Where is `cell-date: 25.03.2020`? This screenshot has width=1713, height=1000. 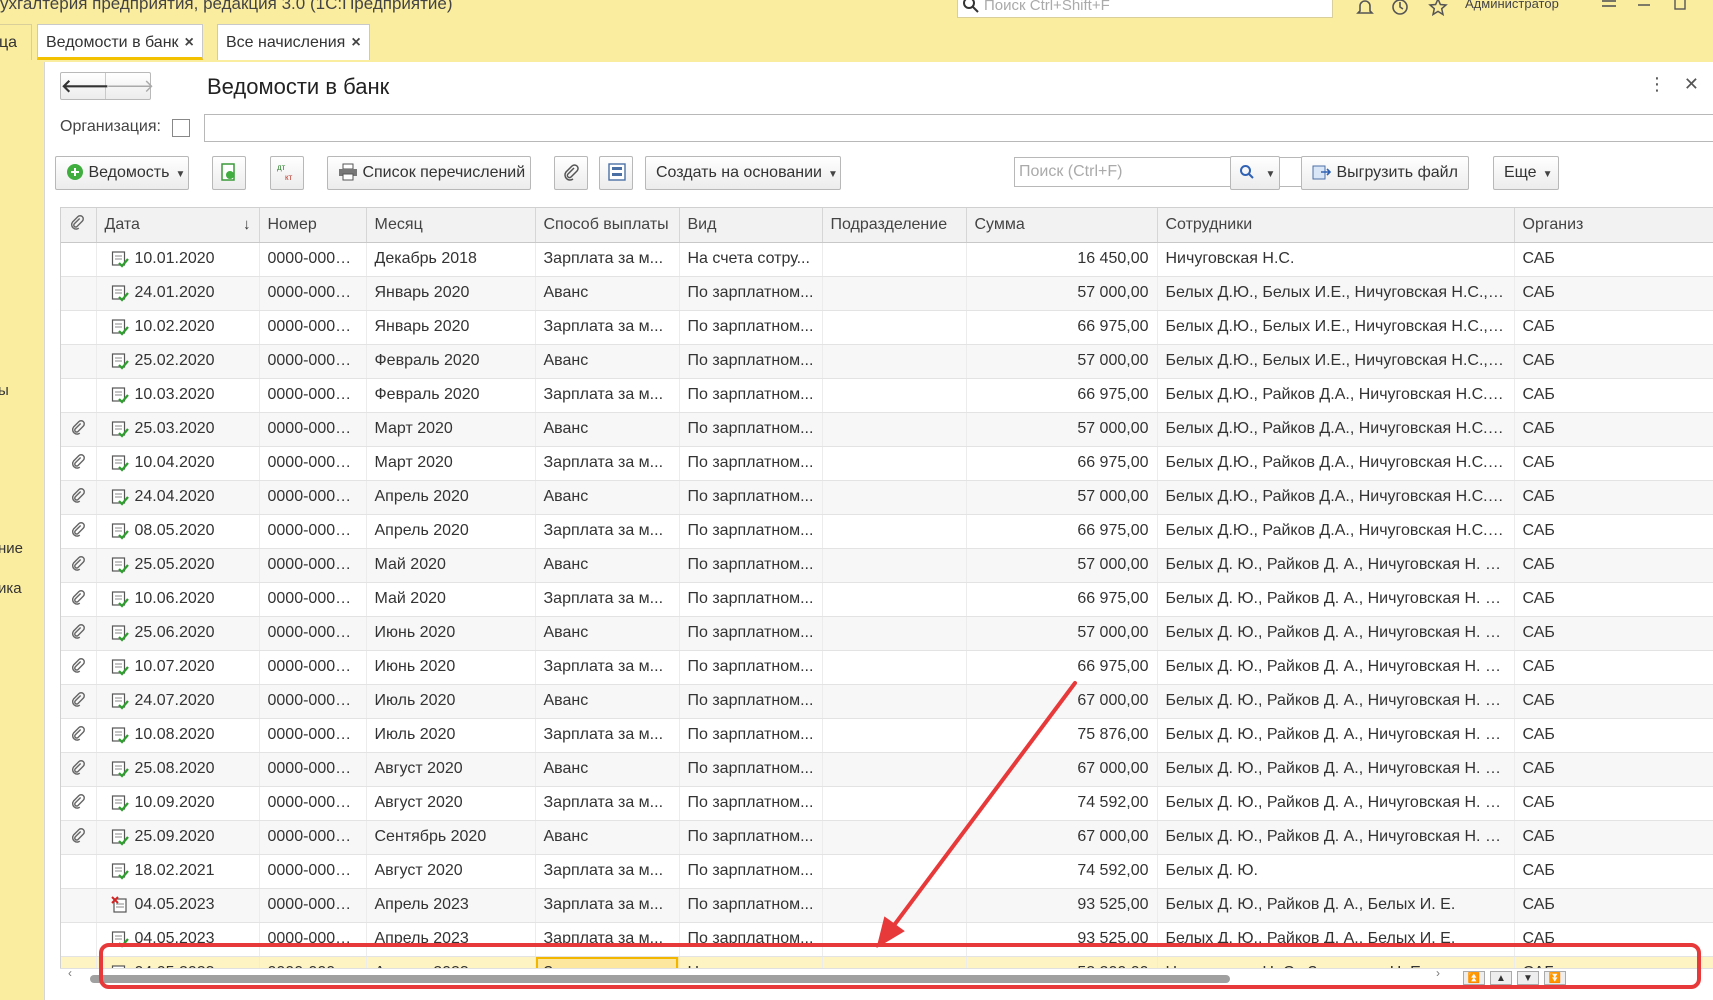 cell-date: 25.03.2020 is located at coordinates (178, 429).